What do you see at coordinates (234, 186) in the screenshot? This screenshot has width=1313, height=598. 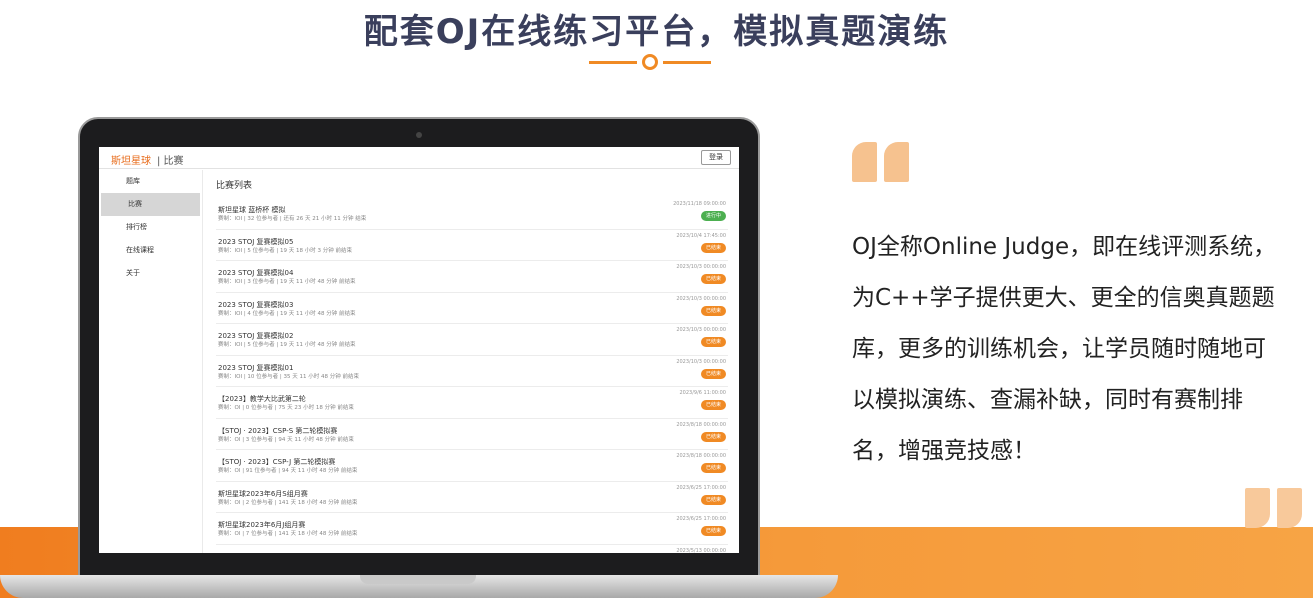 I see `contest-list-title: 比赛列表` at bounding box center [234, 186].